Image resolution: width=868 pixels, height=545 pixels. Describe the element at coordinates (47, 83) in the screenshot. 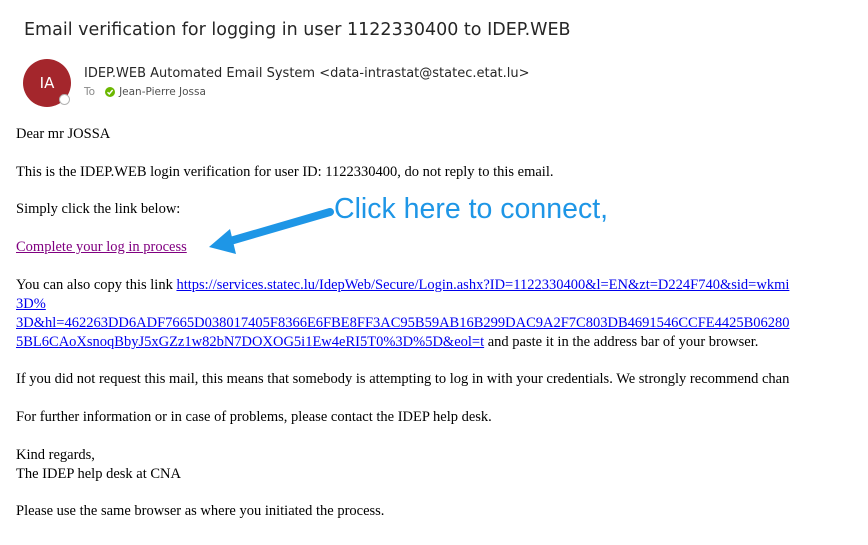

I see `avatar-initials: IA` at that location.